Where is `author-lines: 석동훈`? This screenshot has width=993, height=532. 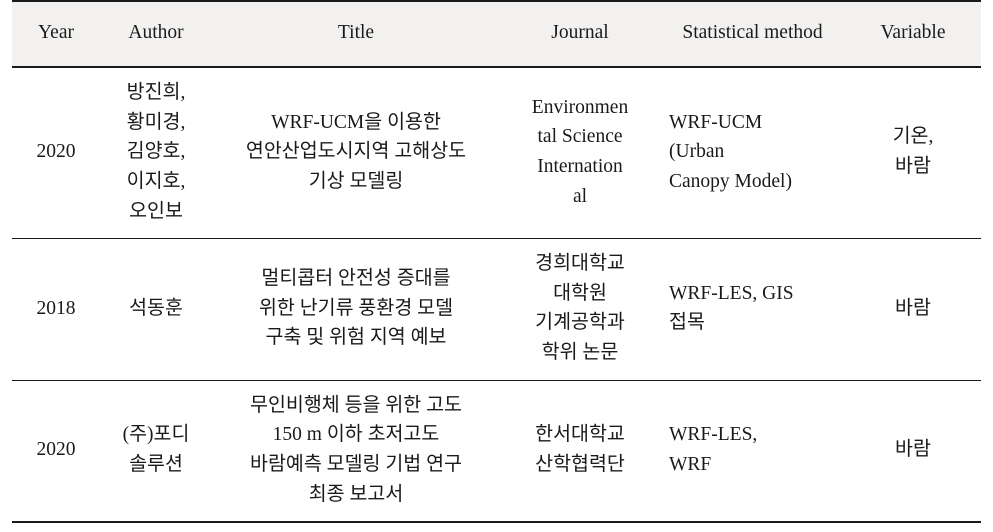
author-lines: 석동훈 is located at coordinates (156, 309).